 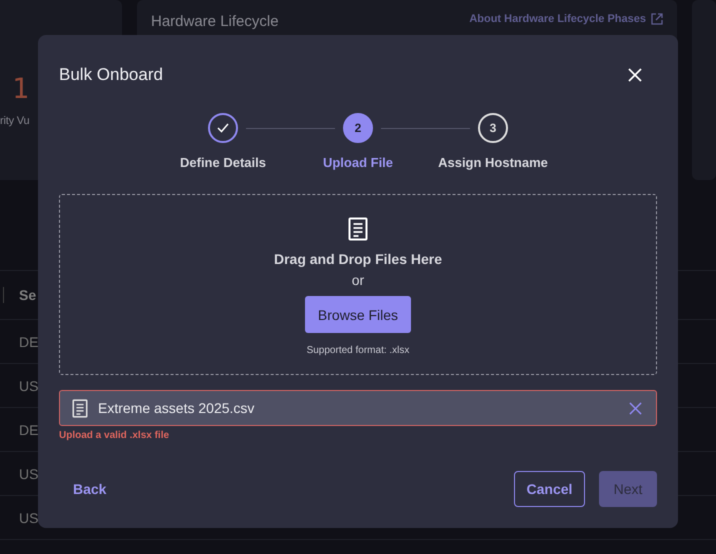 What do you see at coordinates (358, 259) in the screenshot?
I see `dropzone-heading: Drag and Drop Files Here` at bounding box center [358, 259].